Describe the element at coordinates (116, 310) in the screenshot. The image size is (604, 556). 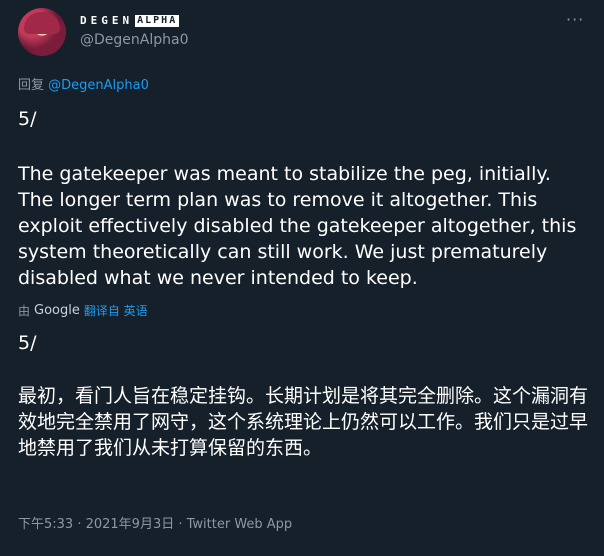
I see `translated-from-link: 翻译自 英语` at that location.